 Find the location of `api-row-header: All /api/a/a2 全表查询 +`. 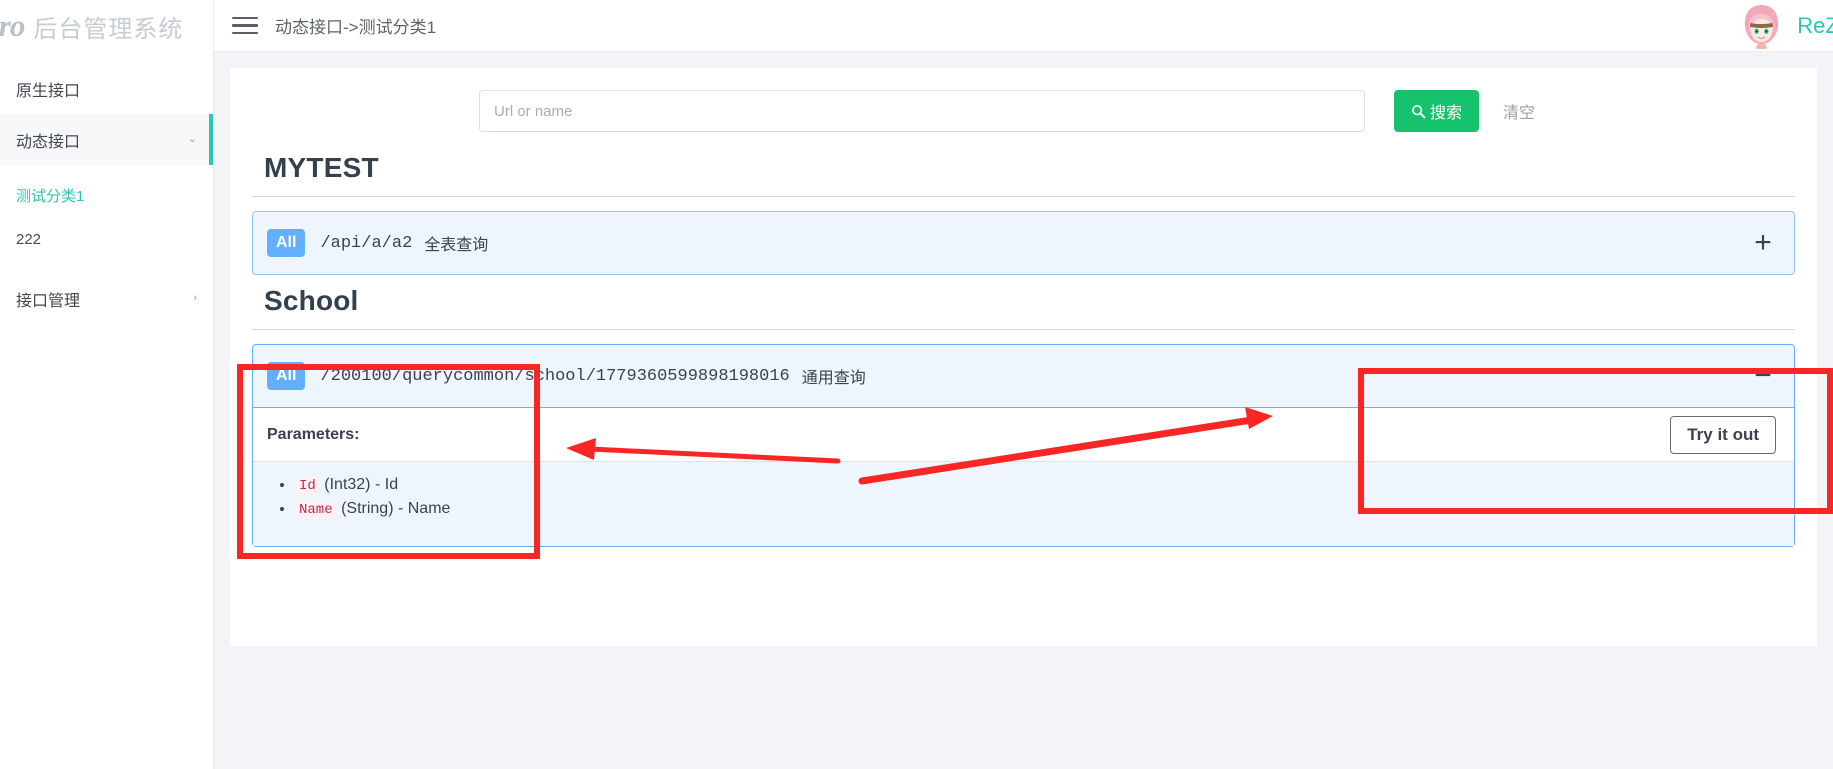

api-row-header: All /api/a/a2 全表查询 + is located at coordinates (1023, 243).